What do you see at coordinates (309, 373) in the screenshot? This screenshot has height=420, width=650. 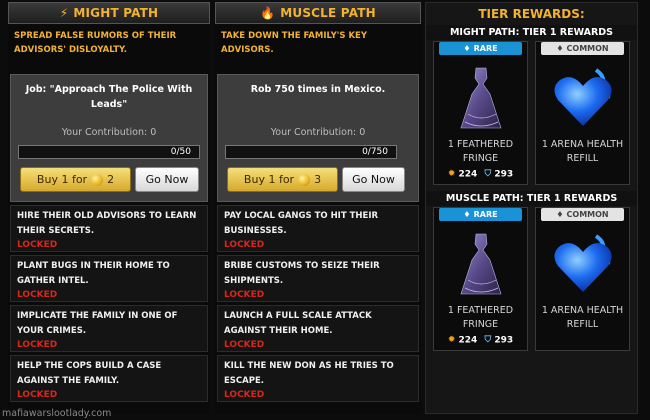 I see `step-text: KILL THE NEW DON AS HE TRIES TO ESCAPE.` at bounding box center [309, 373].